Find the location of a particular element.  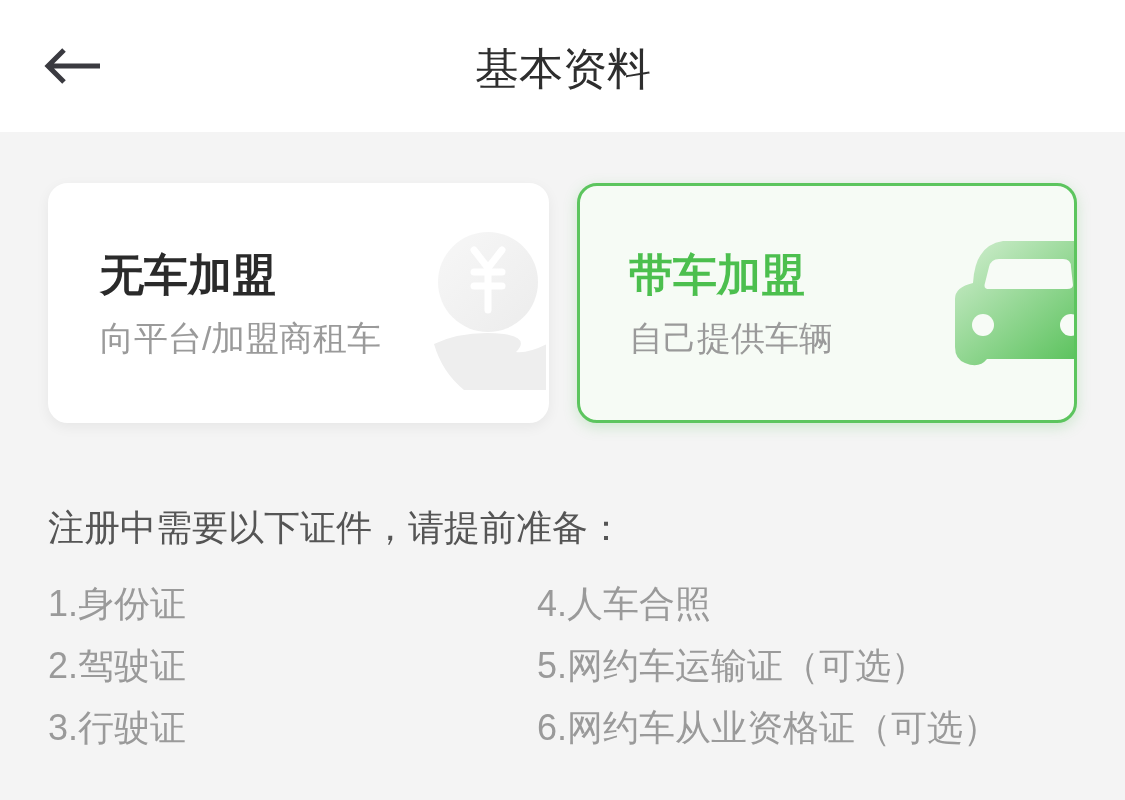

requirement-item: 1.身份证 is located at coordinates (118, 604).